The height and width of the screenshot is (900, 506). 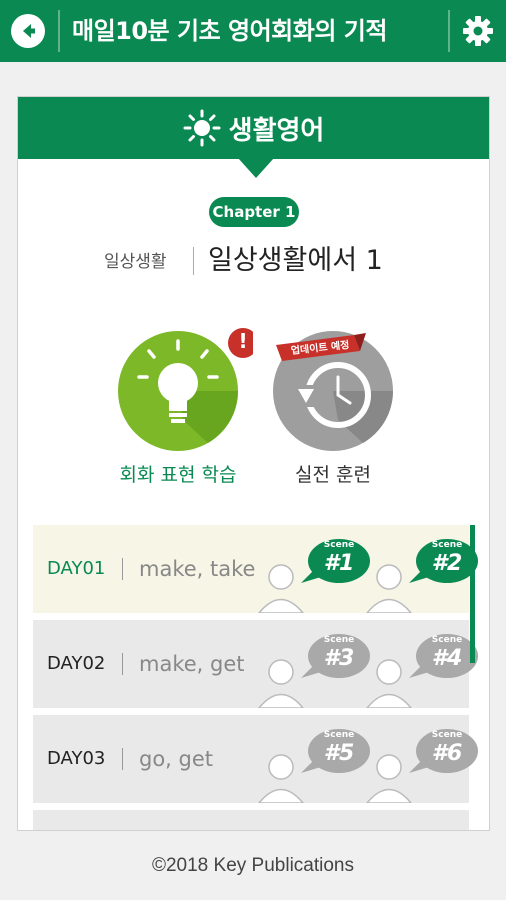 I want to click on appbar-divider, so click(x=59, y=31).